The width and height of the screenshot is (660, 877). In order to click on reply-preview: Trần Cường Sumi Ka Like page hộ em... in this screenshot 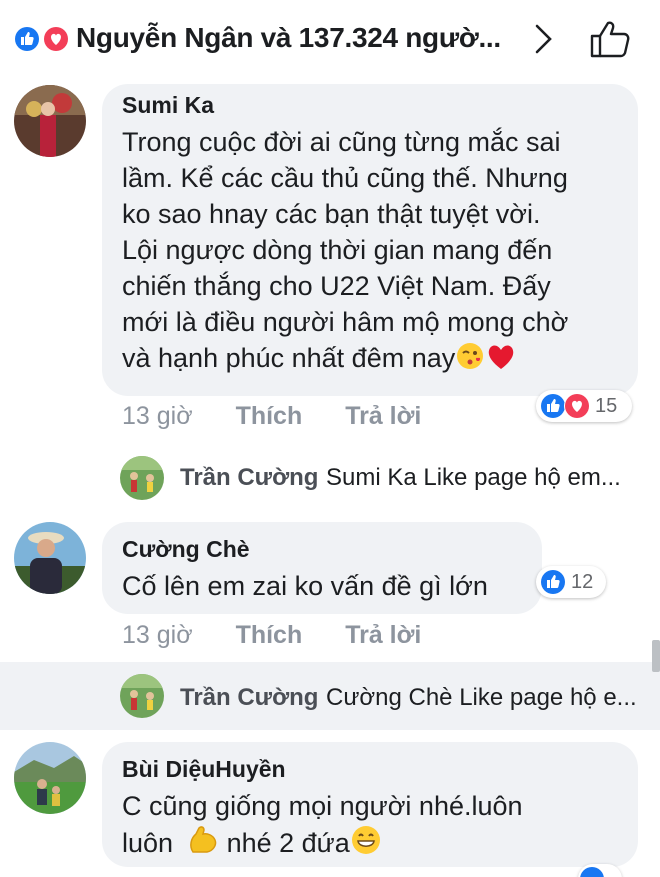, I will do `click(330, 476)`.